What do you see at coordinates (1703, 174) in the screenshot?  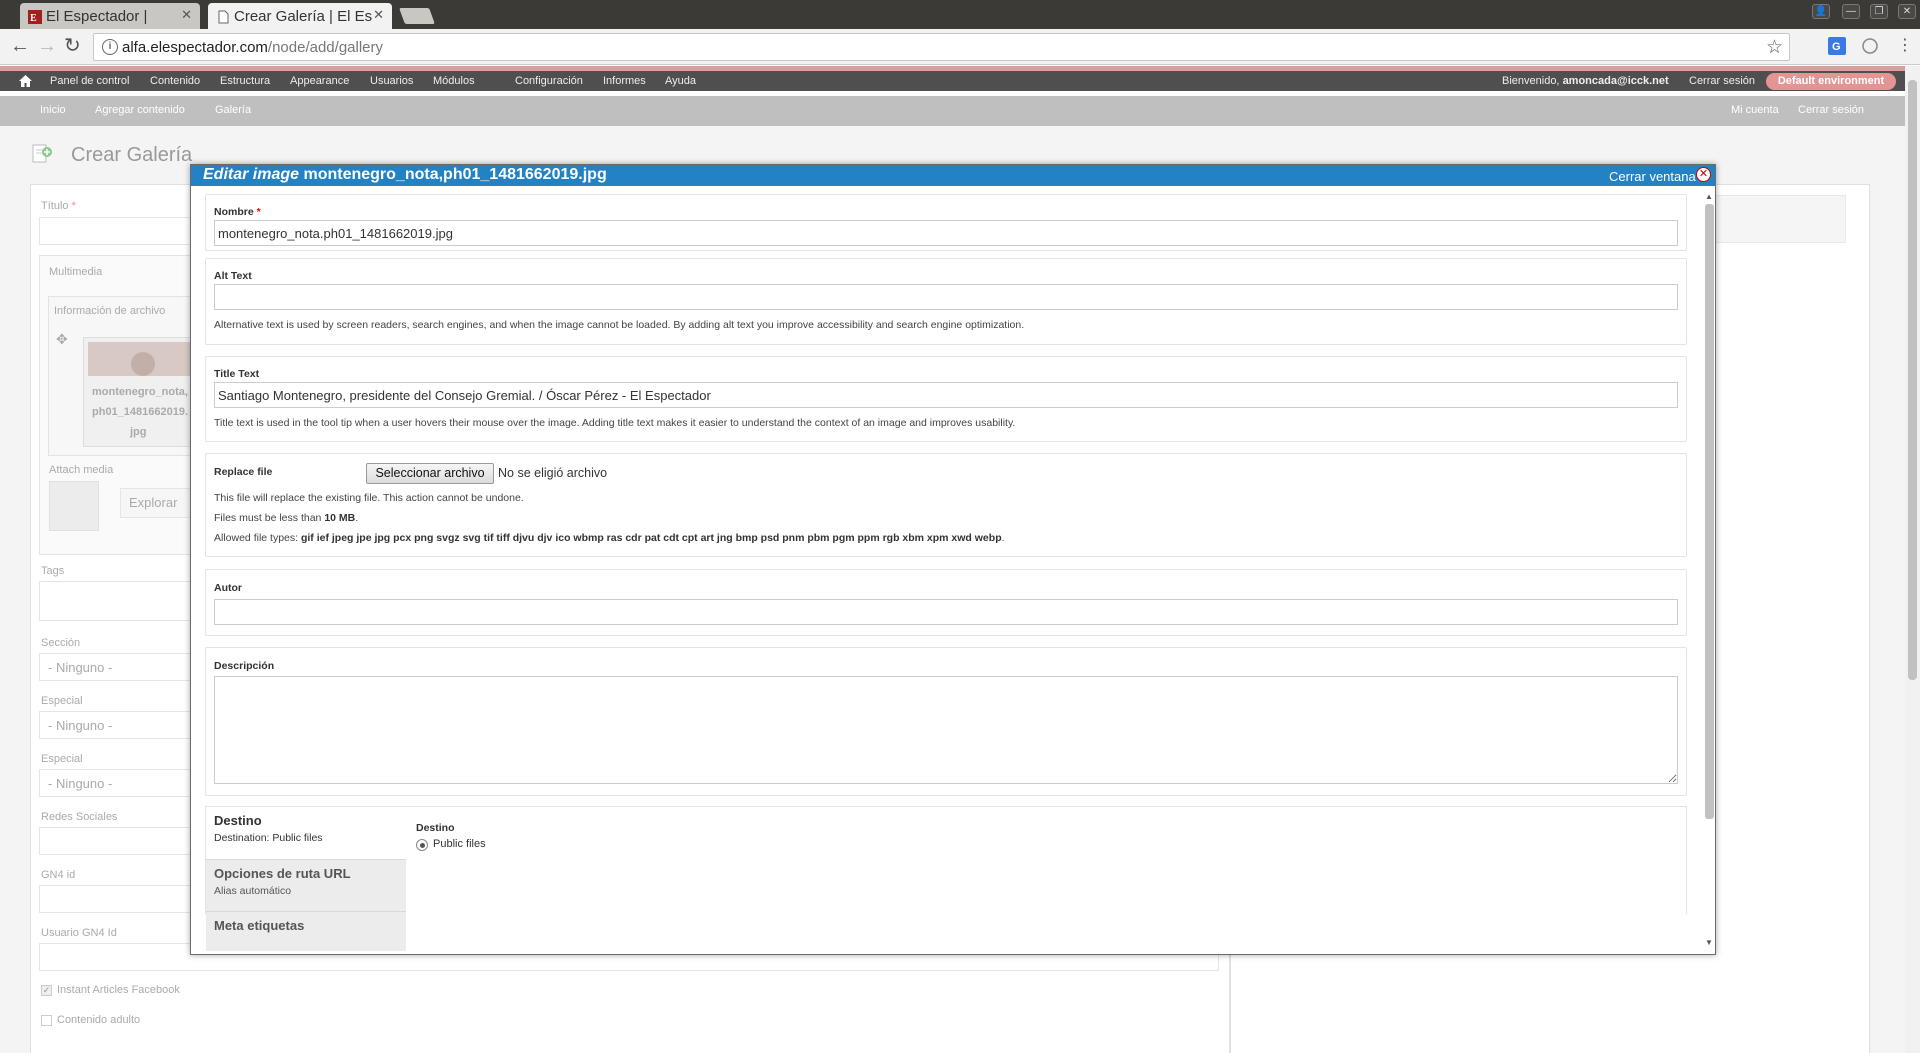 I see `close-icon: ✕` at bounding box center [1703, 174].